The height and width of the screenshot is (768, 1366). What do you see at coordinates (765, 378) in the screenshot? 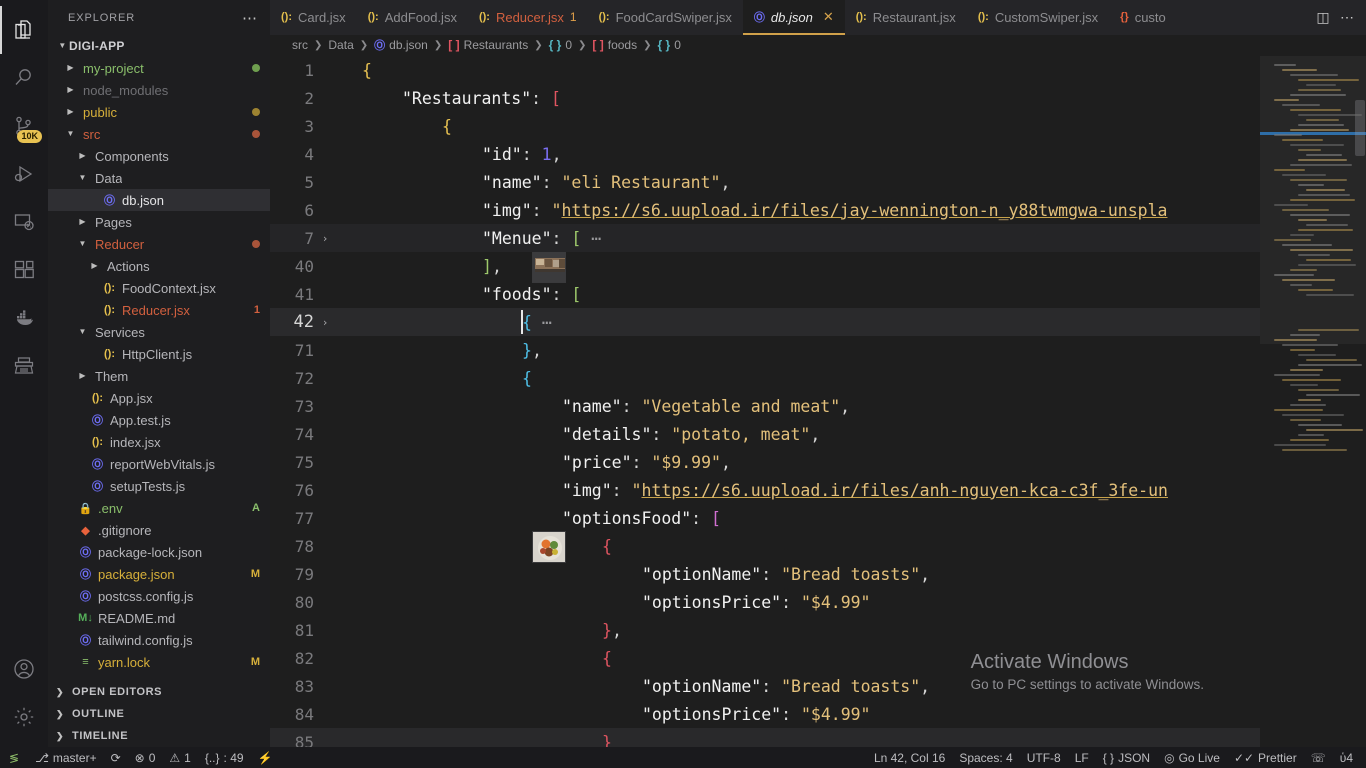
I see `code-line: 72 {` at bounding box center [765, 378].